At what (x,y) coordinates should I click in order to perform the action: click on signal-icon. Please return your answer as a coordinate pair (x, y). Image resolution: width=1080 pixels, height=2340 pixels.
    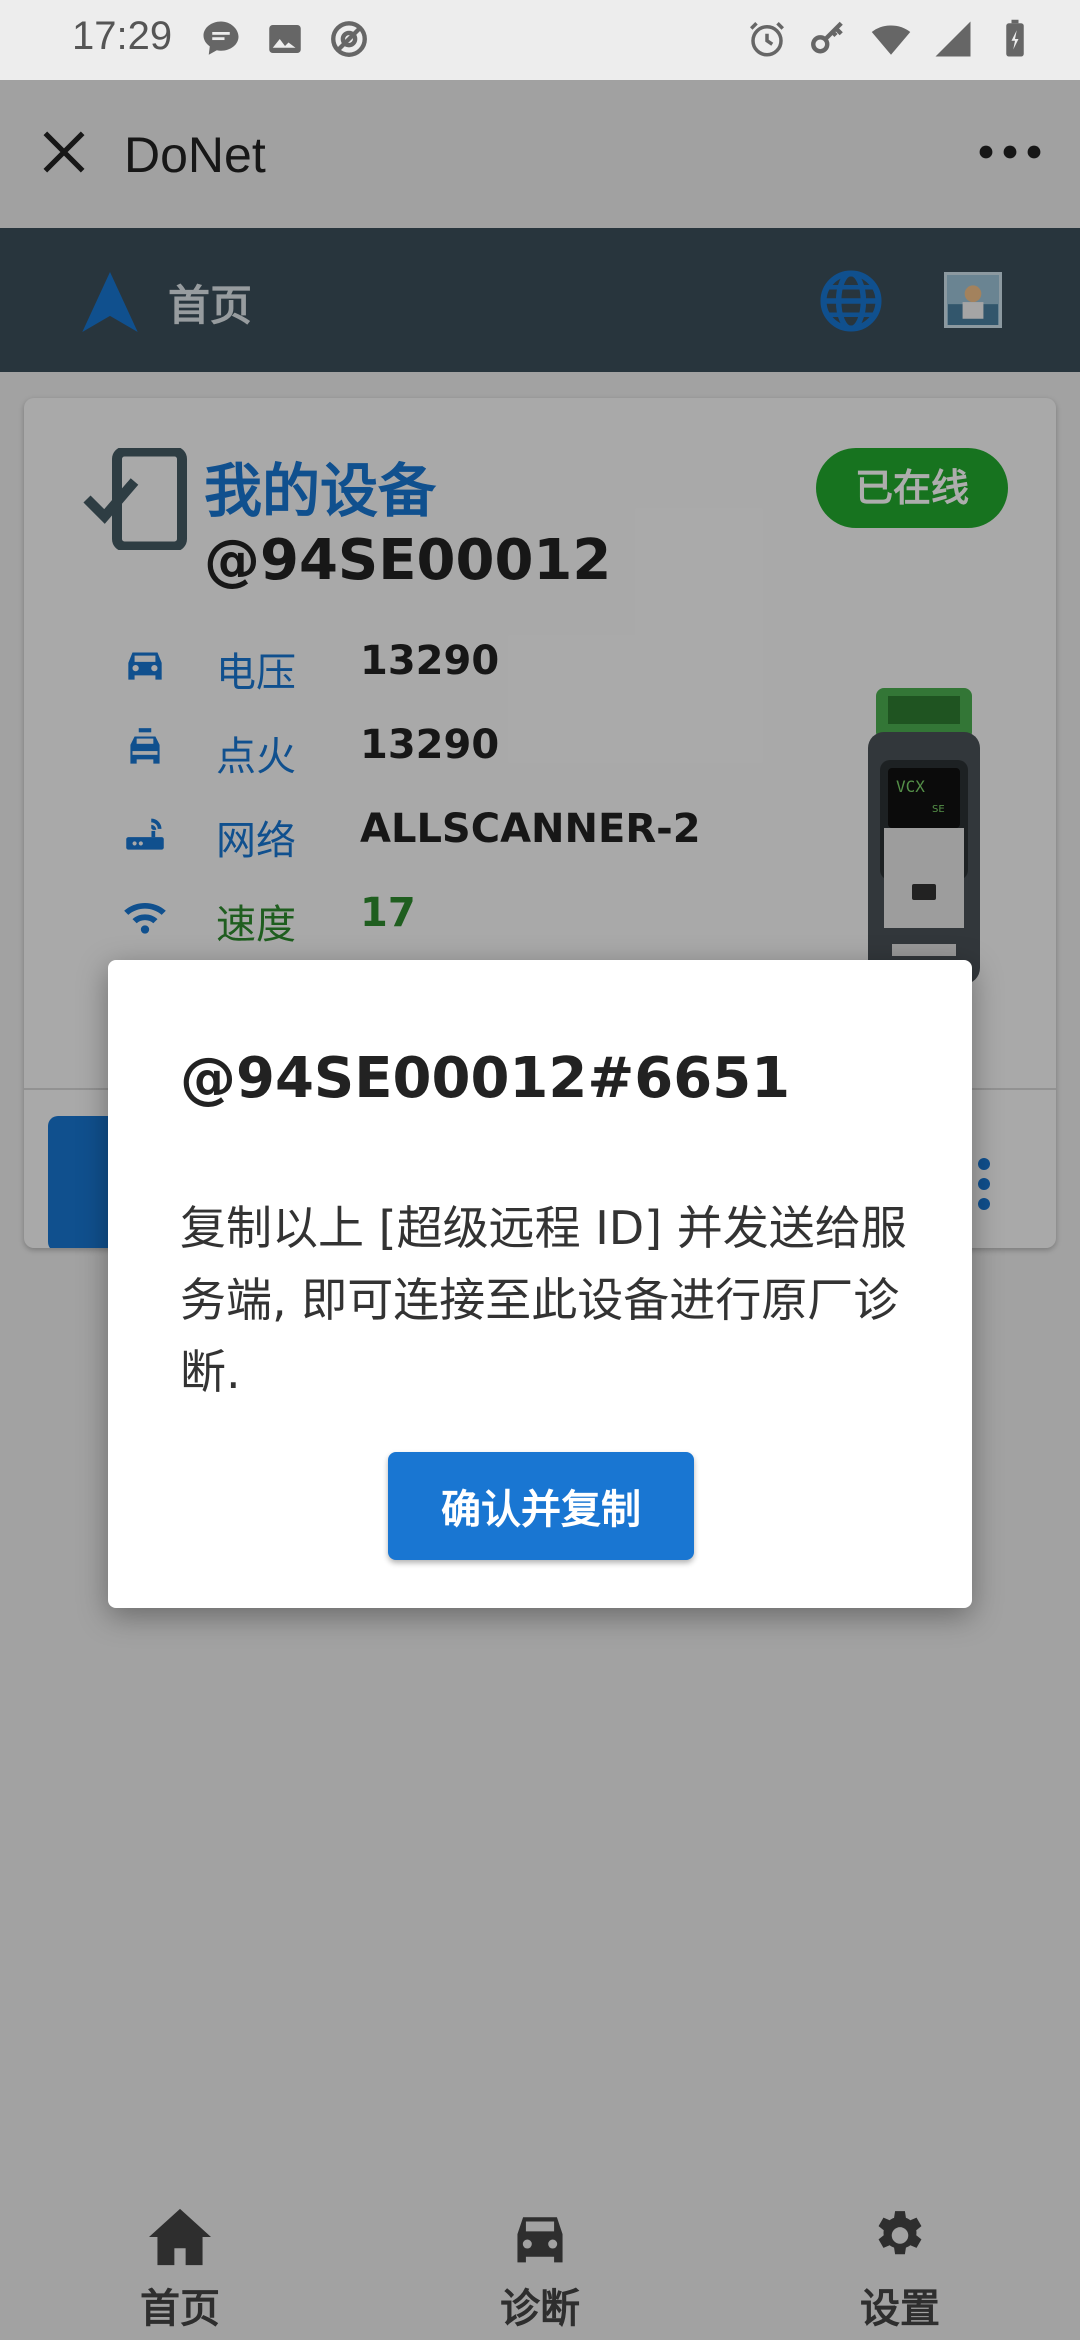
    Looking at the image, I should click on (953, 39).